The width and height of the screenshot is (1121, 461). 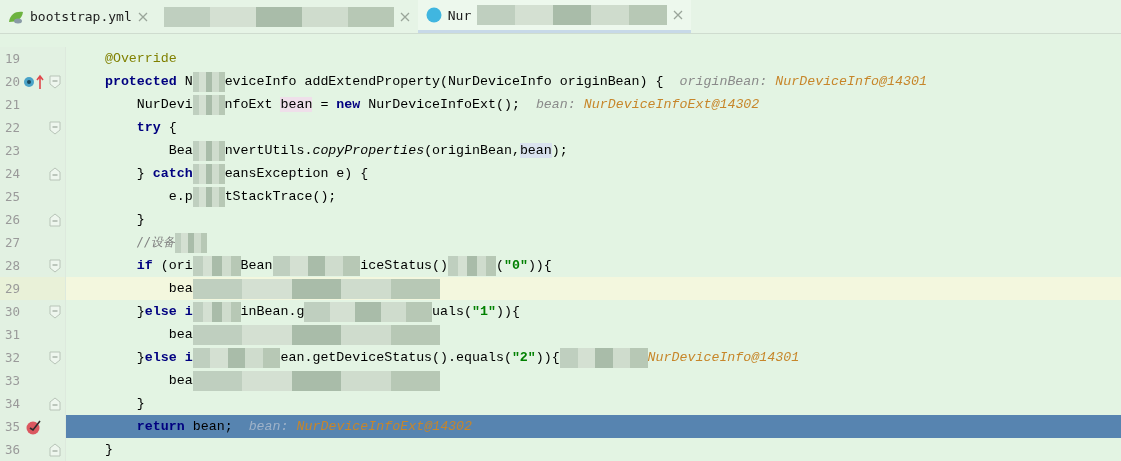 I want to click on code-text: return, so click(x=160, y=426).